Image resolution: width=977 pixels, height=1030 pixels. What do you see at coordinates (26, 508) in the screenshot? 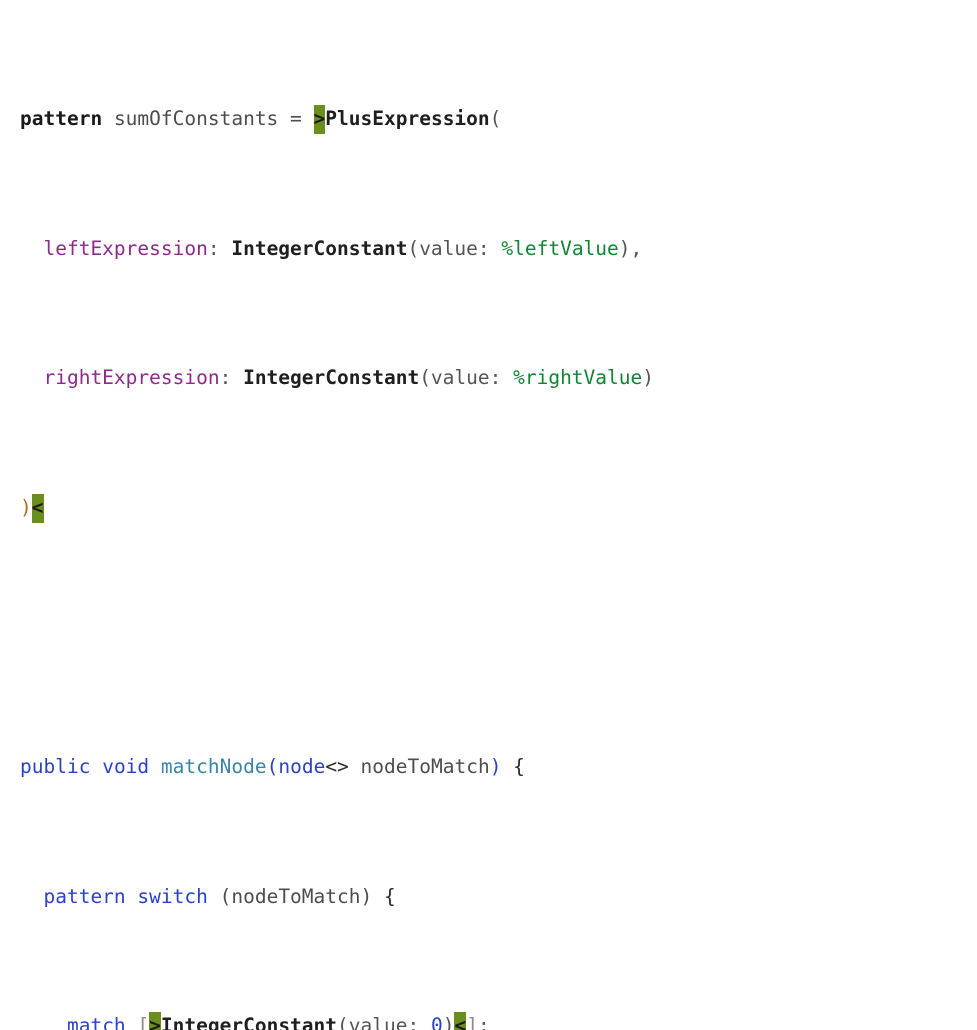
I see `close-paren: )` at bounding box center [26, 508].